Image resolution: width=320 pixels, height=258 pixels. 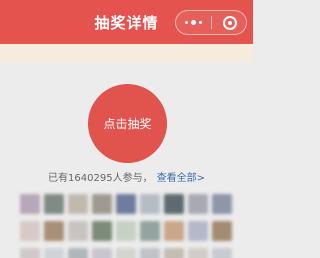 I want to click on target-close-icon, so click(x=230, y=23).